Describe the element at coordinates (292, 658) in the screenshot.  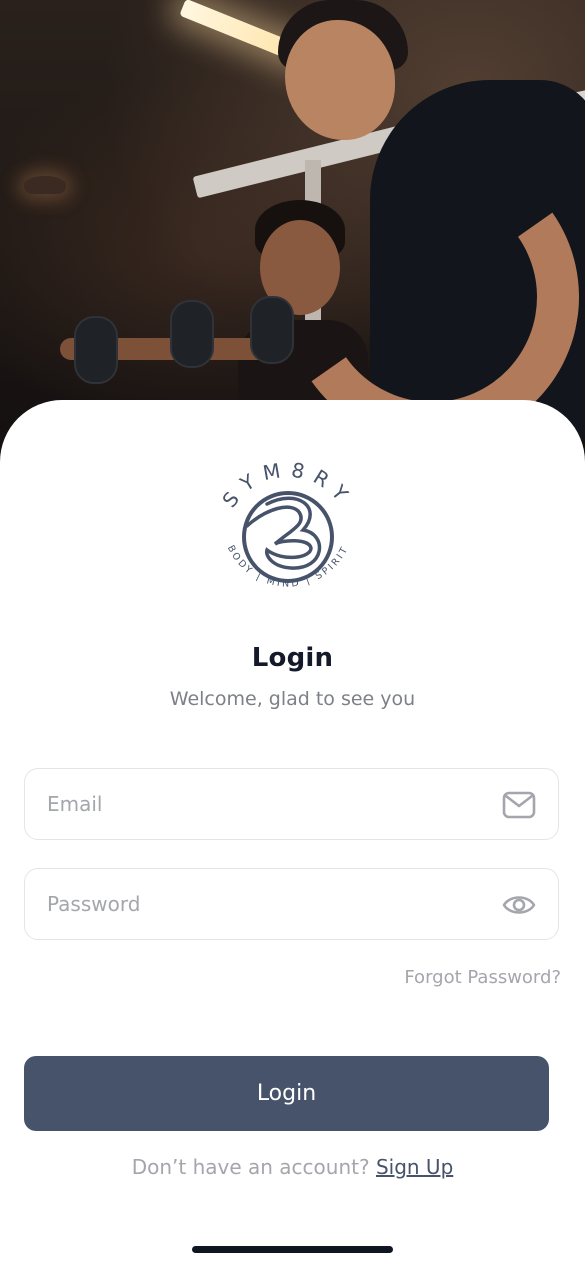
I see `page-title: Login` at that location.